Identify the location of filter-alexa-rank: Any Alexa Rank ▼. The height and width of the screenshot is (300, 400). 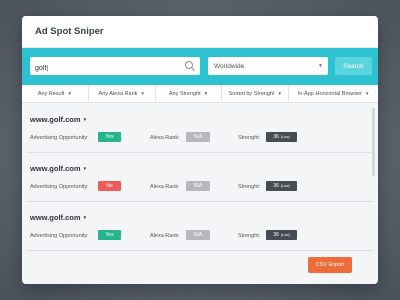
(122, 93).